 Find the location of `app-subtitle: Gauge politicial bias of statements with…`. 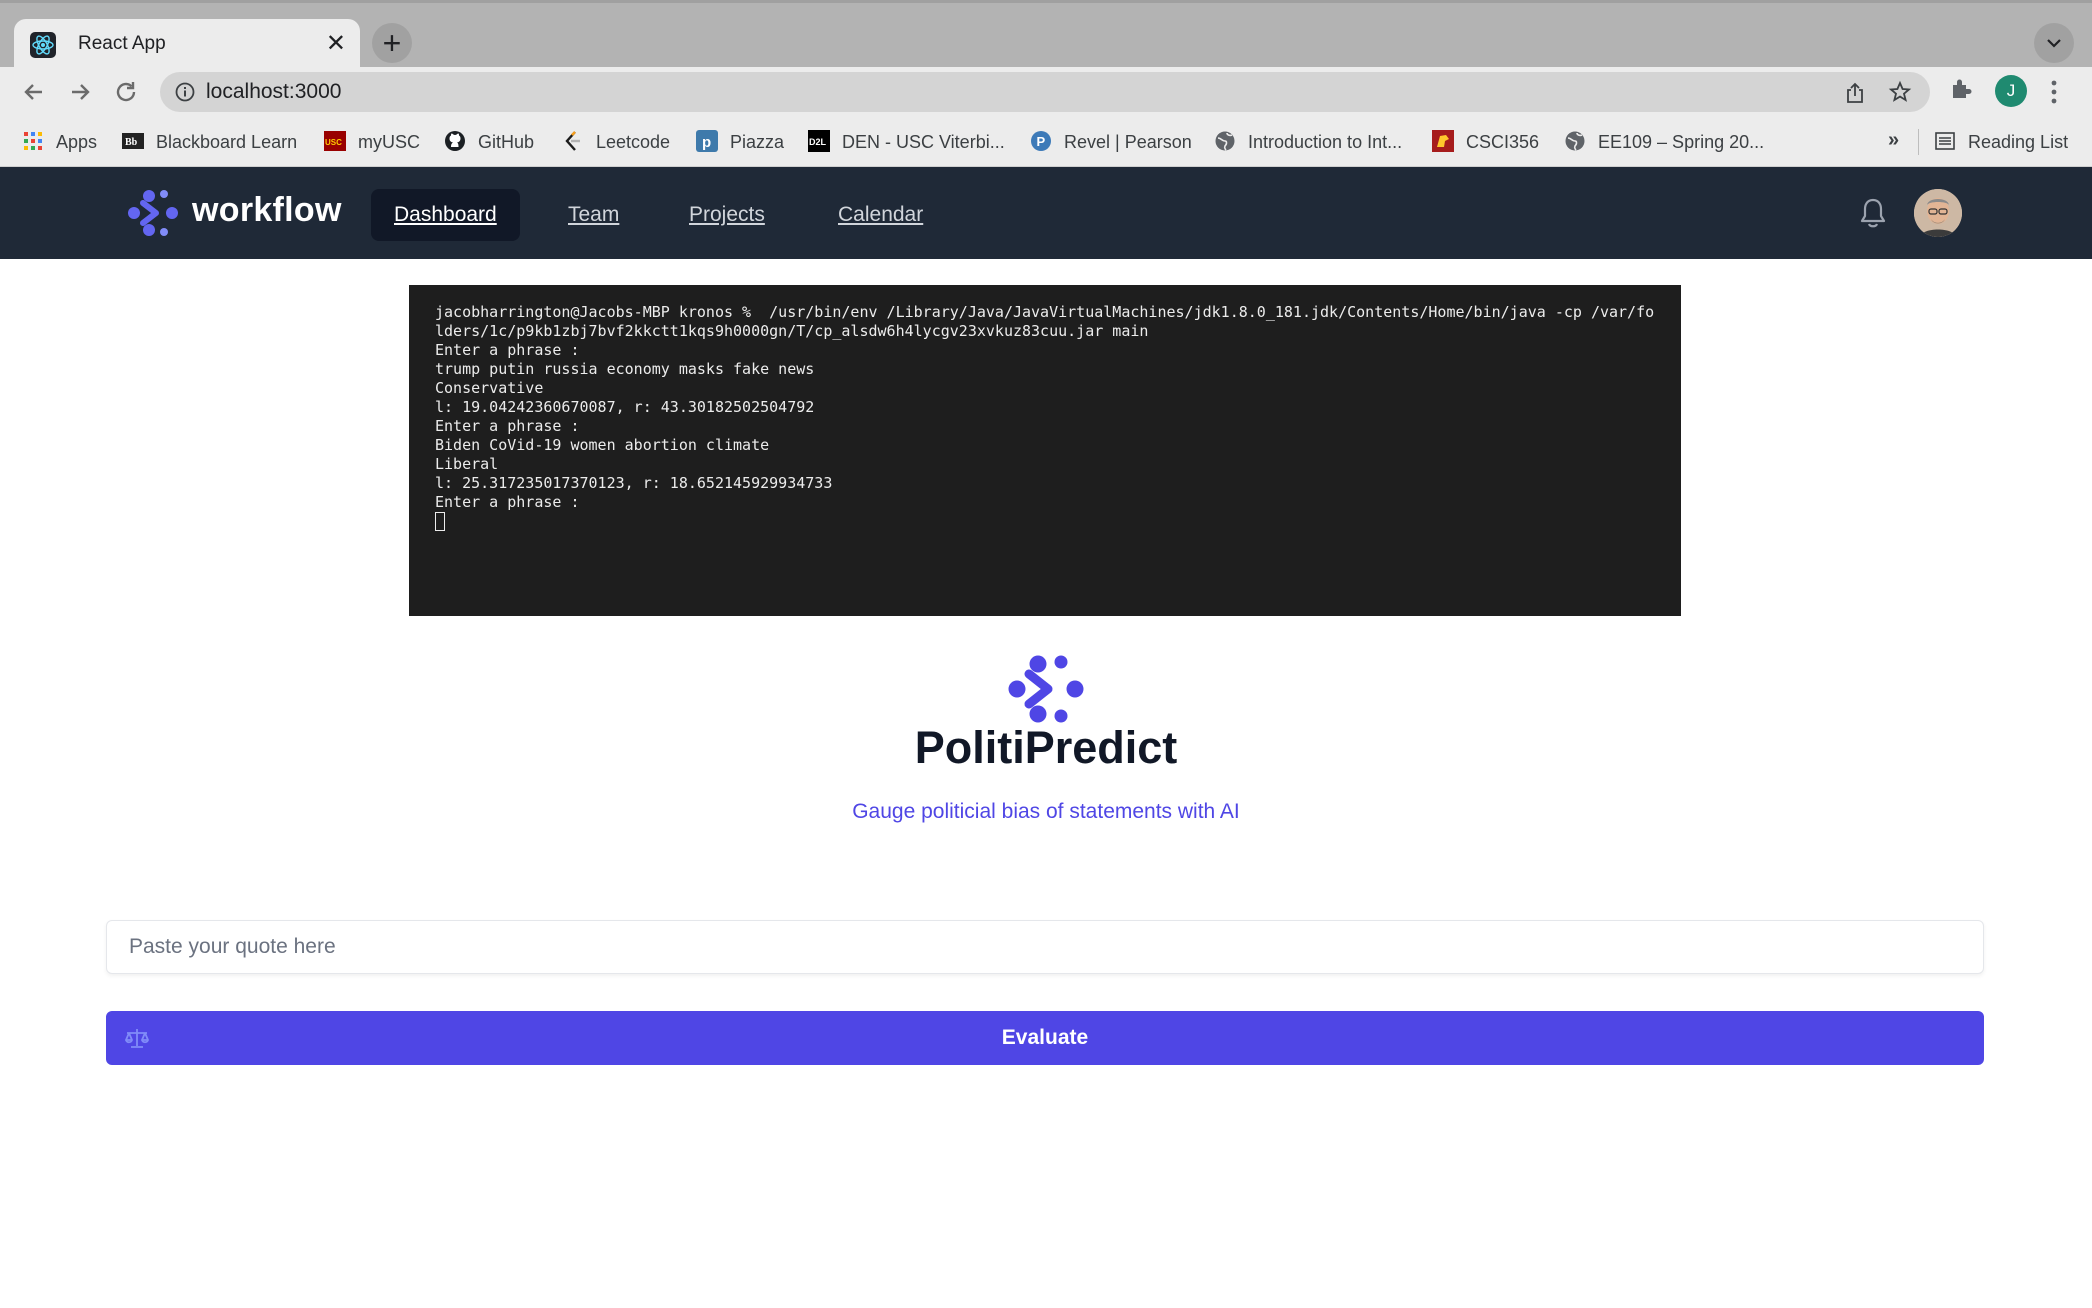

app-subtitle: Gauge politicial bias of statements with… is located at coordinates (1046, 811).